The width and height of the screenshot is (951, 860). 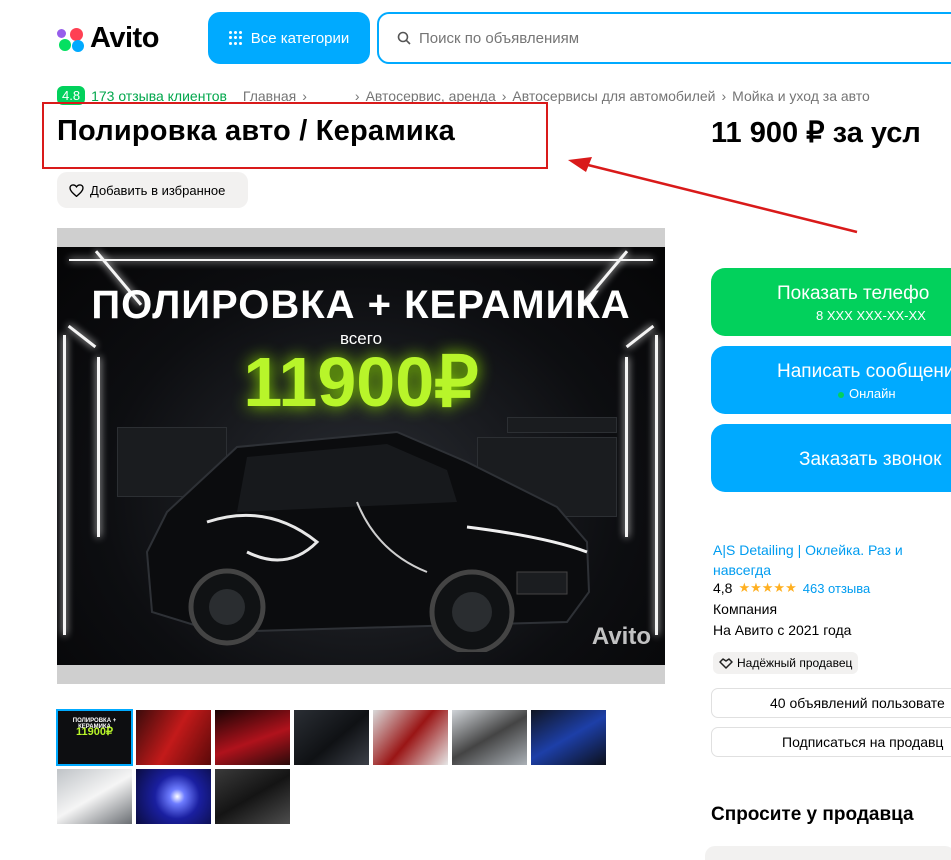 I want to click on heart-icon, so click(x=76, y=190).